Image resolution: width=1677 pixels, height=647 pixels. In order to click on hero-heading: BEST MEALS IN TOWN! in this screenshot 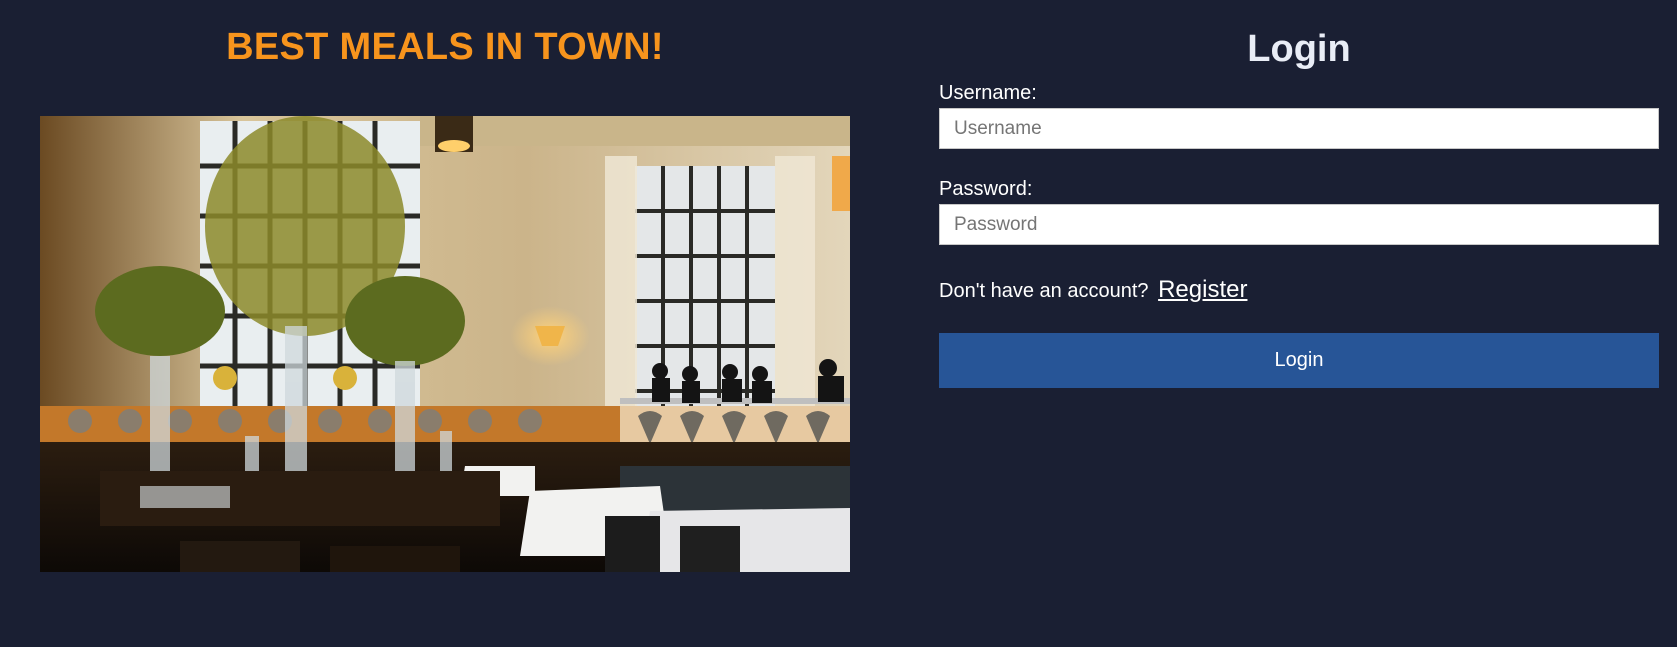, I will do `click(445, 47)`.